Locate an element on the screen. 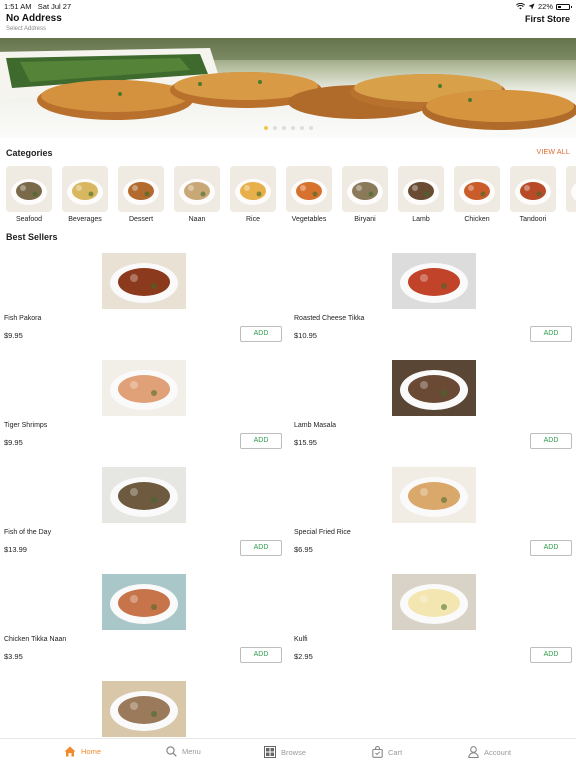 This screenshot has height=768, width=576. home-icon is located at coordinates (70, 751).